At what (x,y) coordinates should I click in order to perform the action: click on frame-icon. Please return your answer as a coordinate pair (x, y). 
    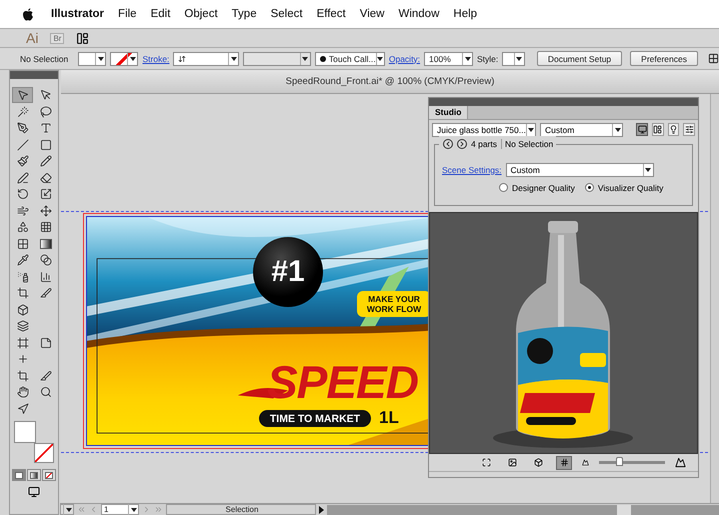
    Looking at the image, I should click on (22, 342).